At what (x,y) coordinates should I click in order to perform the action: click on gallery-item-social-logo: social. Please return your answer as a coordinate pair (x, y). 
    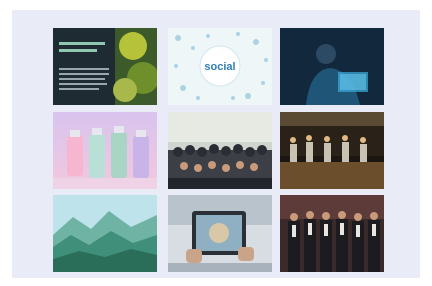
    Looking at the image, I should click on (220, 66).